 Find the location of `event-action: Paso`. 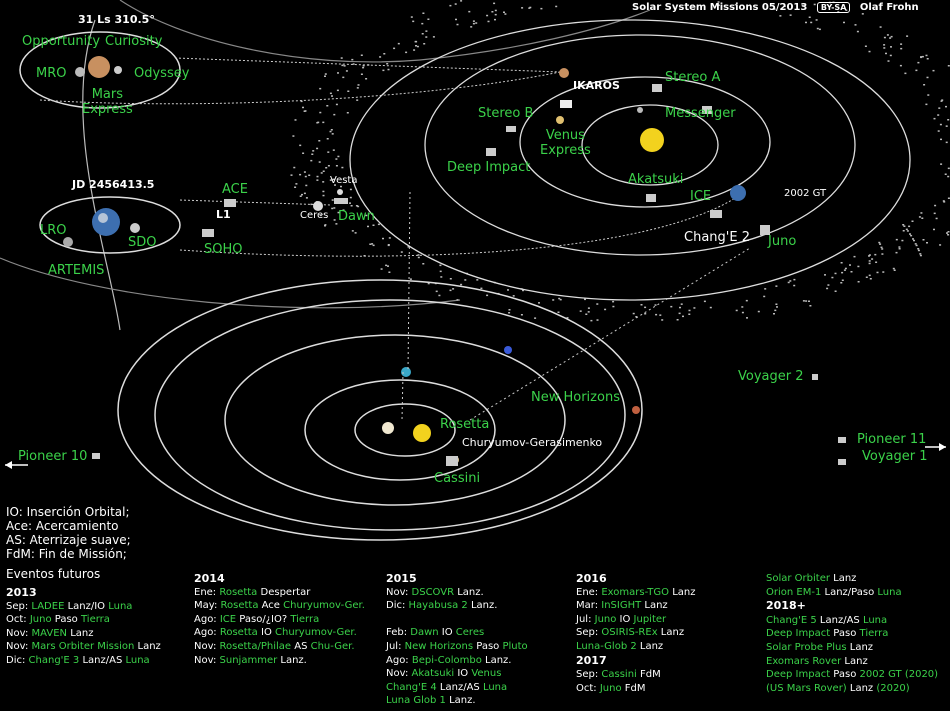

event-action: Paso is located at coordinates (846, 675).